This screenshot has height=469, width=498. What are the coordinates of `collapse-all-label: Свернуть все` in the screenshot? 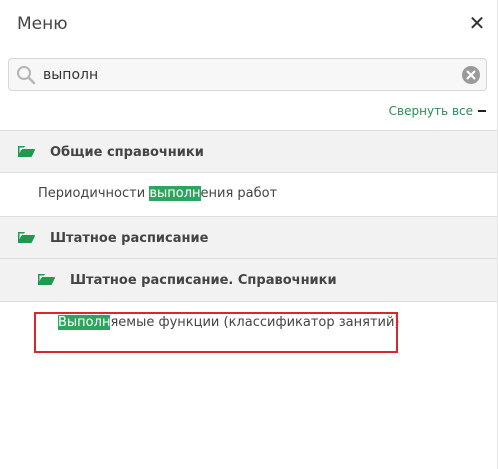 It's located at (430, 111).